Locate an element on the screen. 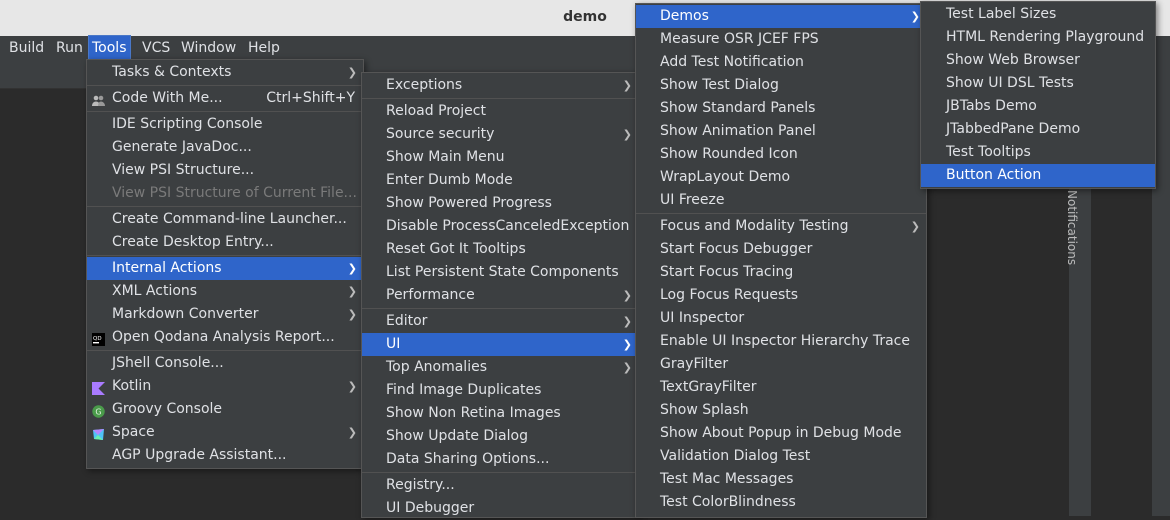 This screenshot has height=520, width=1170. menu-build: Build is located at coordinates (26, 48).